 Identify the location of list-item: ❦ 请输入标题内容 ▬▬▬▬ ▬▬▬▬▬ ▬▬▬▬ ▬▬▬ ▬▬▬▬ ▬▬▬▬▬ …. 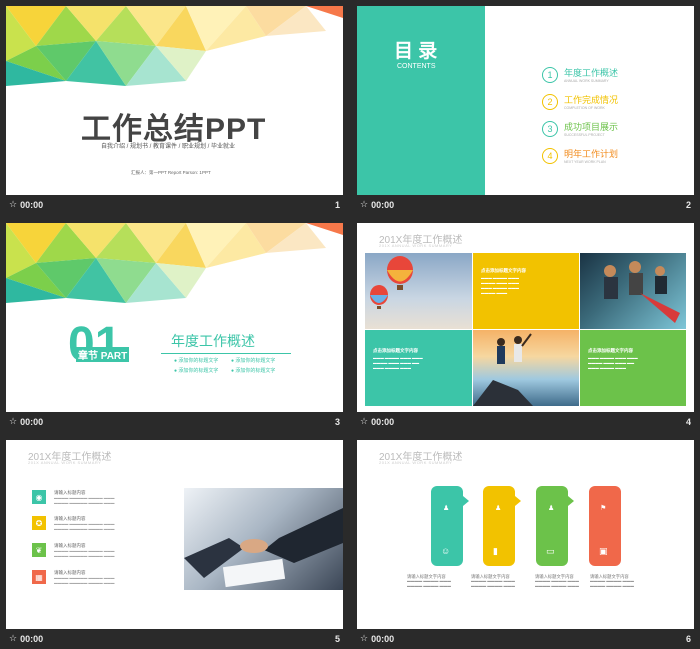
(73, 551).